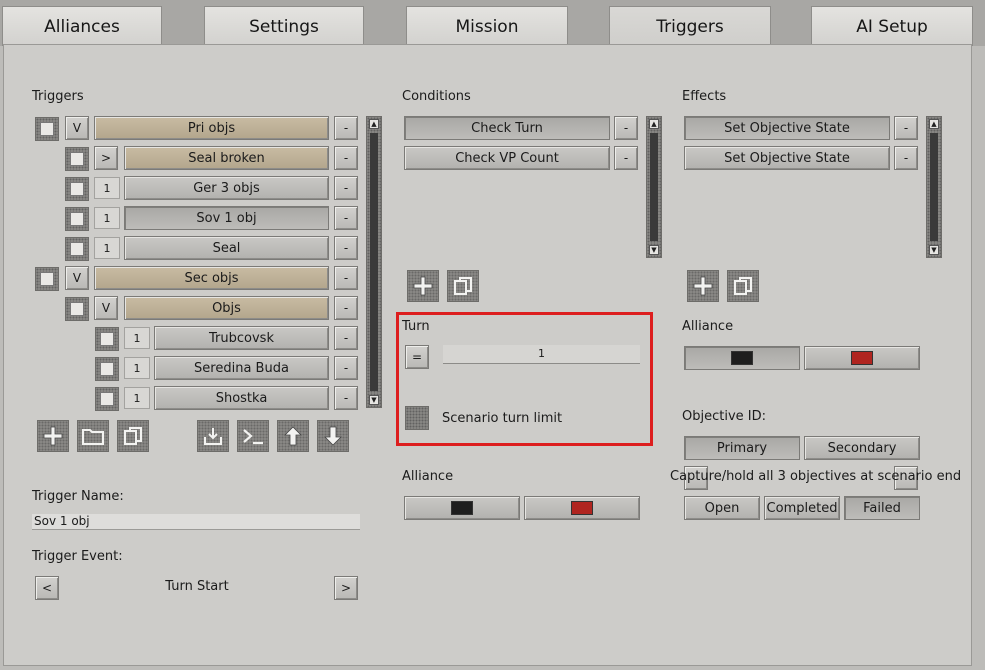  Describe the element at coordinates (47, 588) in the screenshot. I see `event-prev-button: <` at that location.